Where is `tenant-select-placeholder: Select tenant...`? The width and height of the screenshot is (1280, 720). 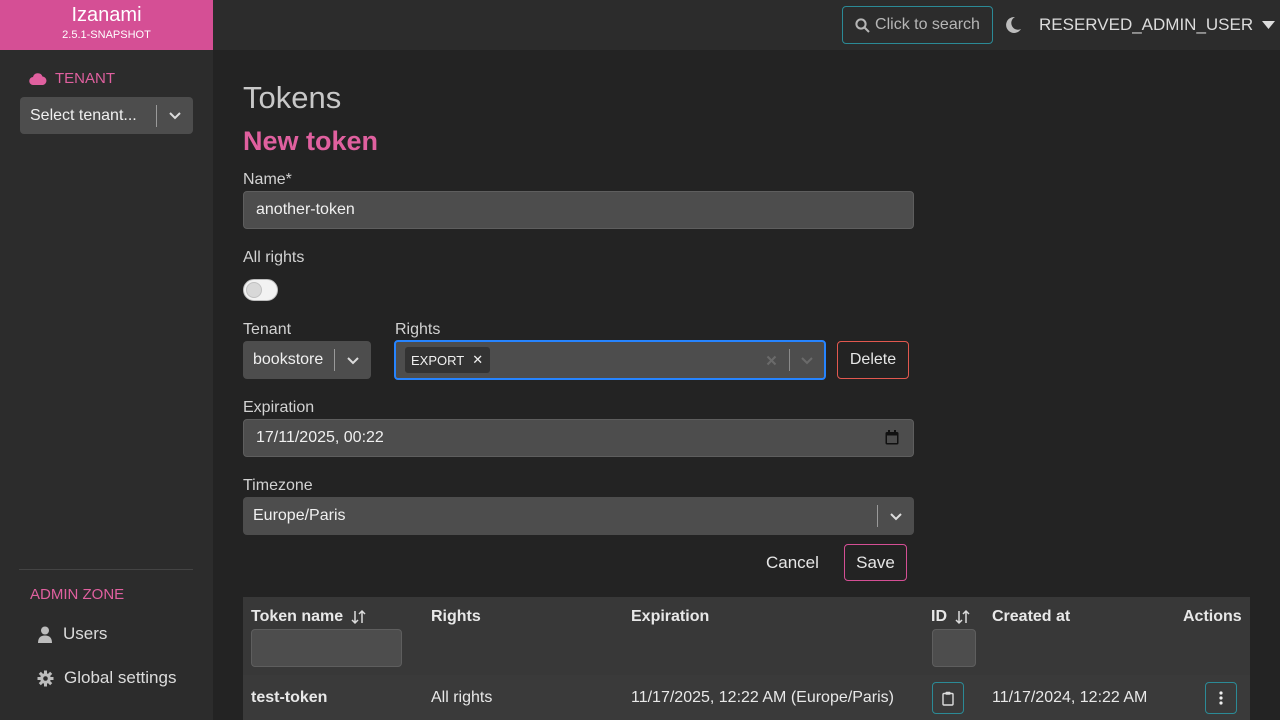
tenant-select-placeholder: Select tenant... is located at coordinates (83, 115).